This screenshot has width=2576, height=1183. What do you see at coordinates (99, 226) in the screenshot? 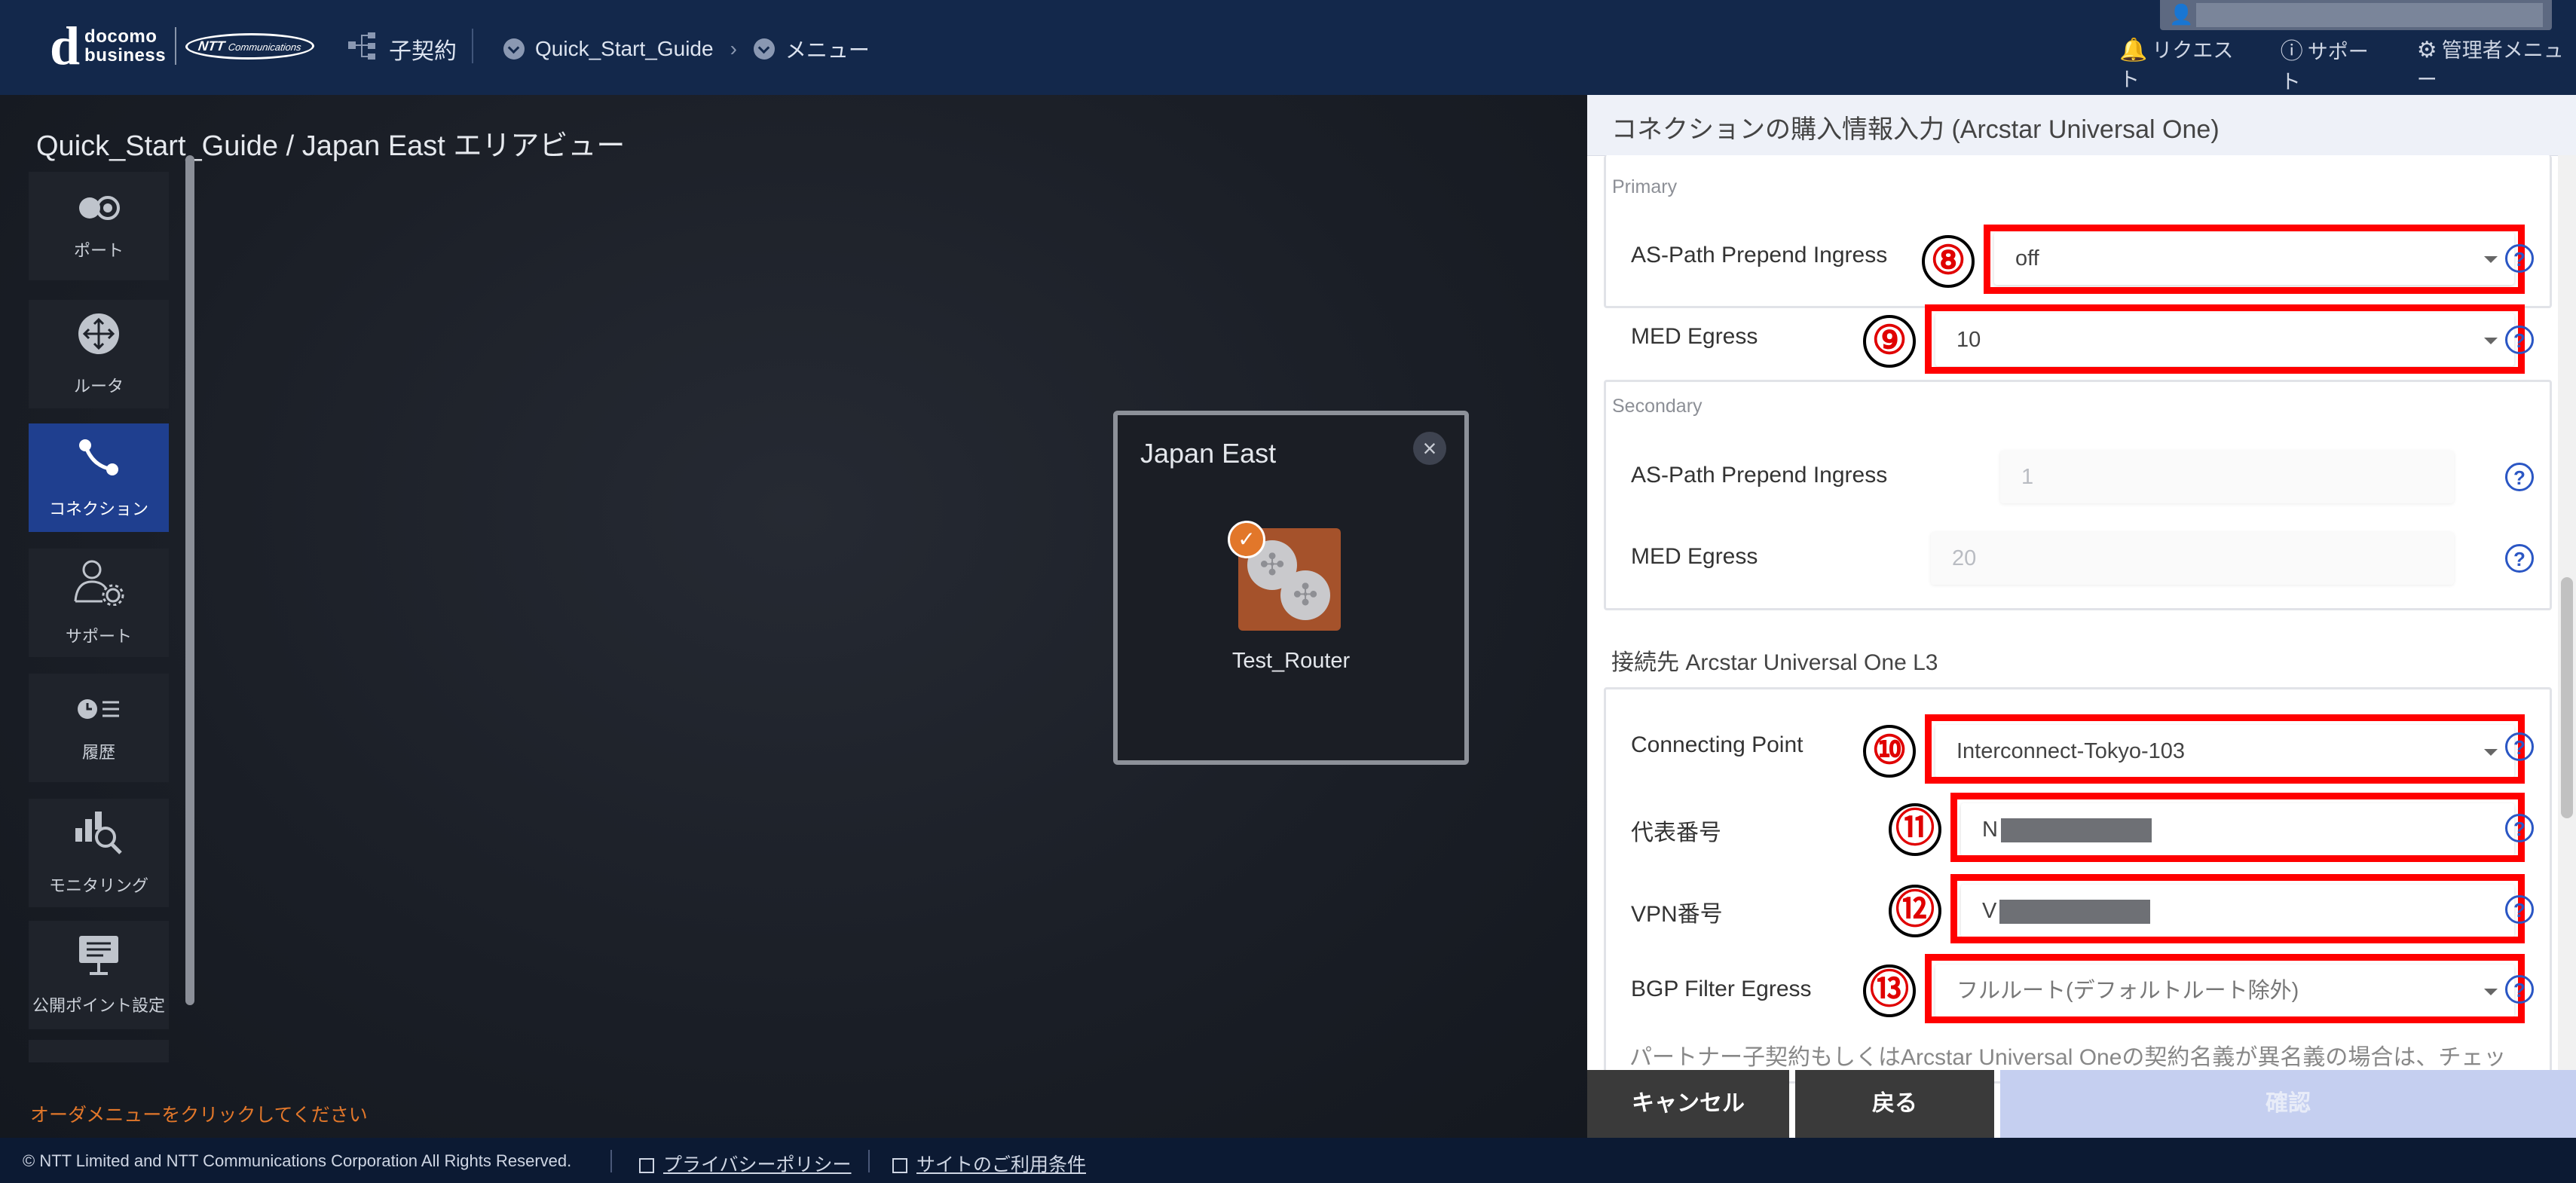
I see `sidebar-item-port: ポート` at bounding box center [99, 226].